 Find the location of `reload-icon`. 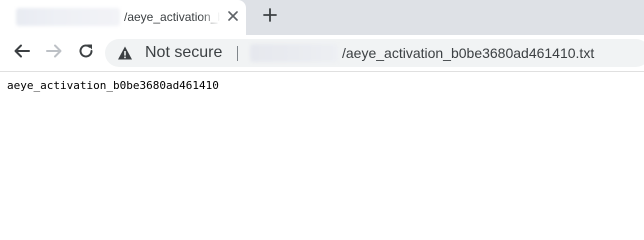

reload-icon is located at coordinates (86, 53).